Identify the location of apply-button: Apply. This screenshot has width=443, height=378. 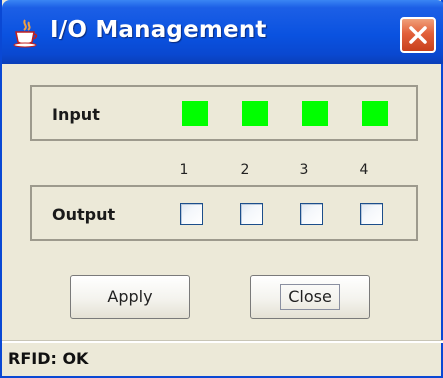
(130, 297).